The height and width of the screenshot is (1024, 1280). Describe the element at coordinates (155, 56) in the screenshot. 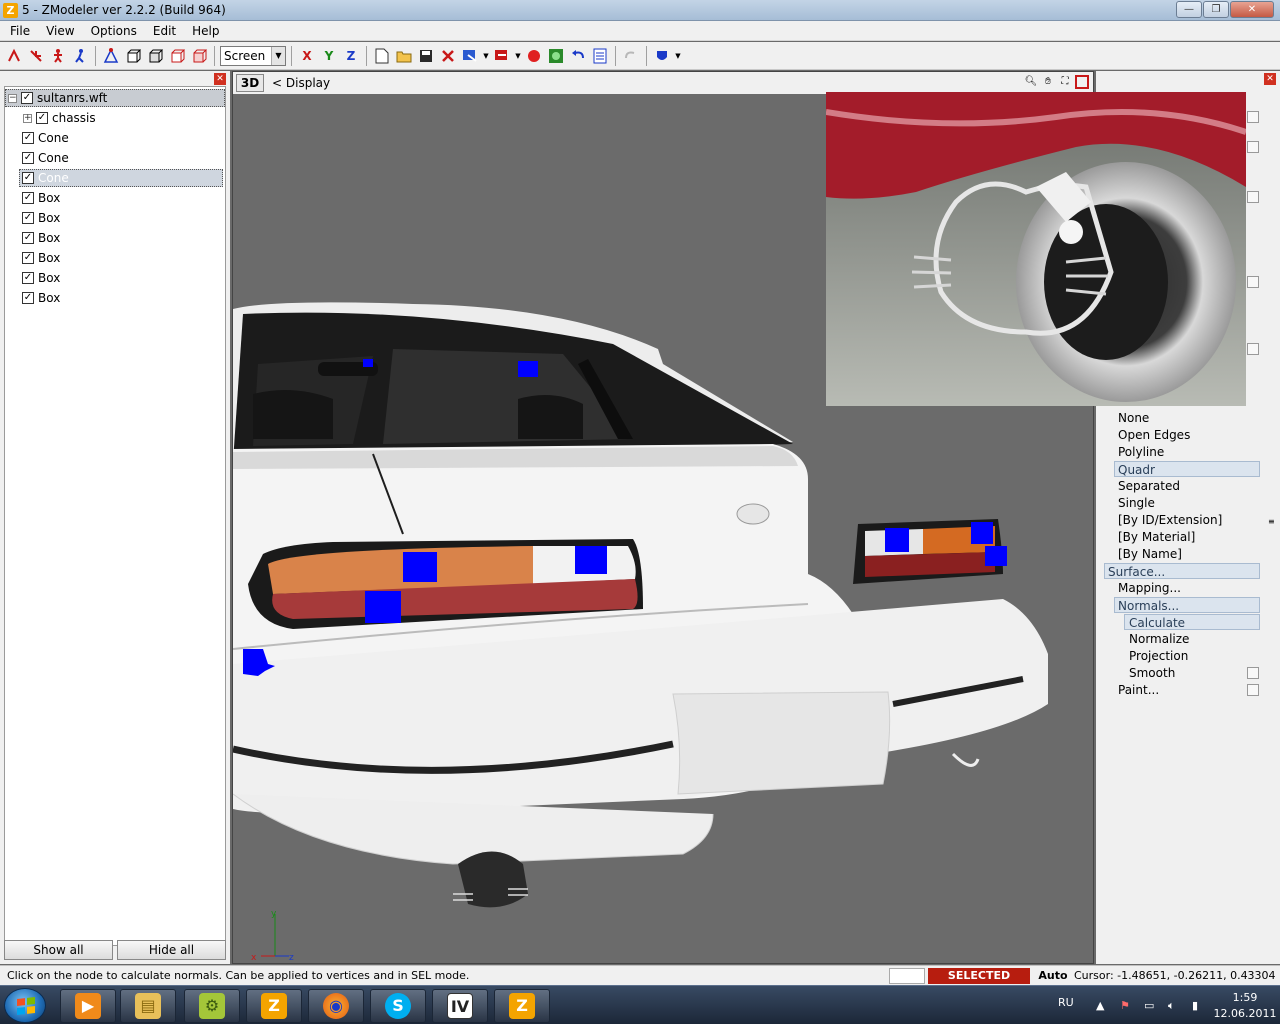

I see `object-mode-icon` at that location.